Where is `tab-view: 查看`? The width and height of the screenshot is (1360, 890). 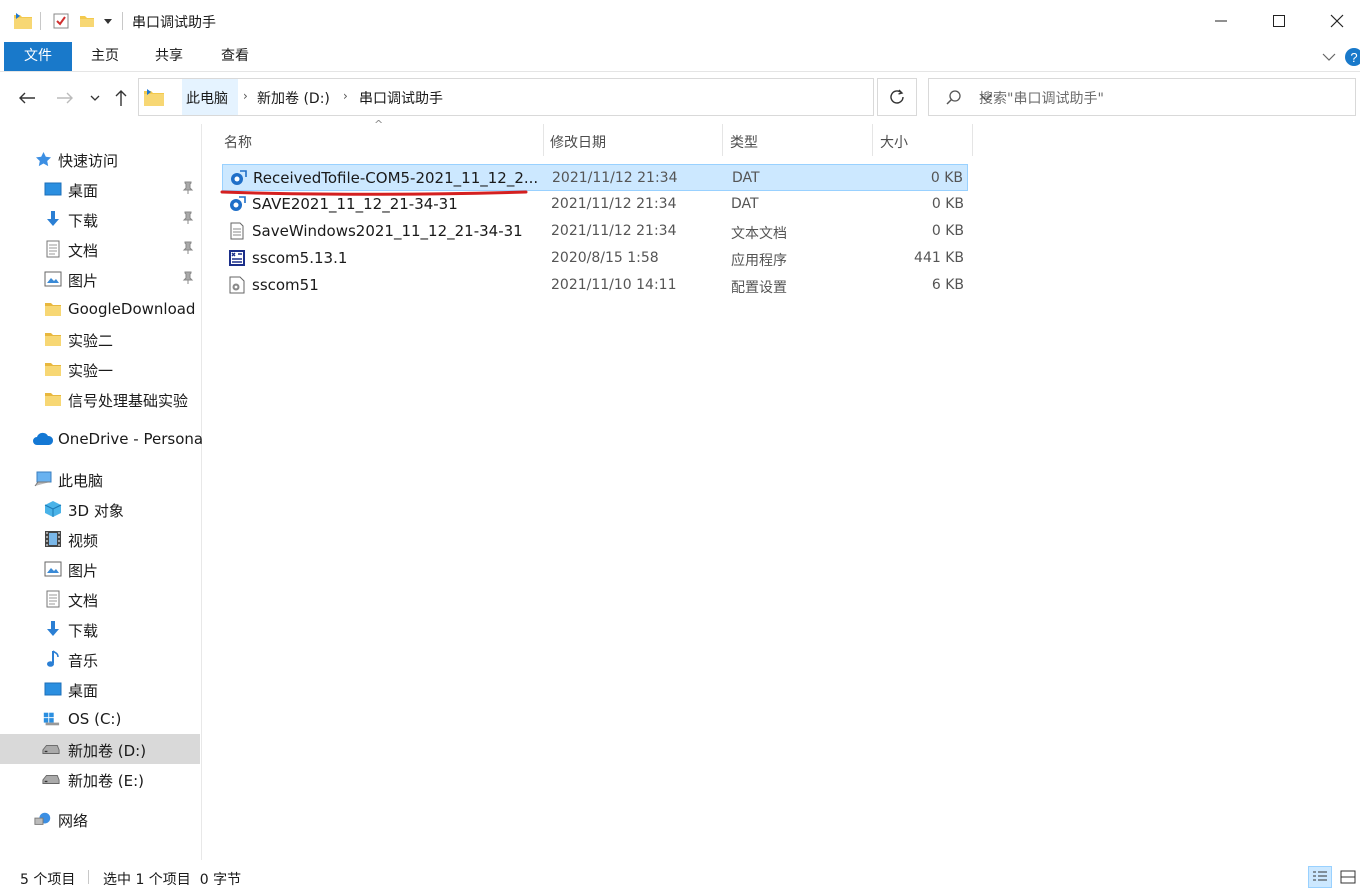
tab-view: 查看 is located at coordinates (235, 56).